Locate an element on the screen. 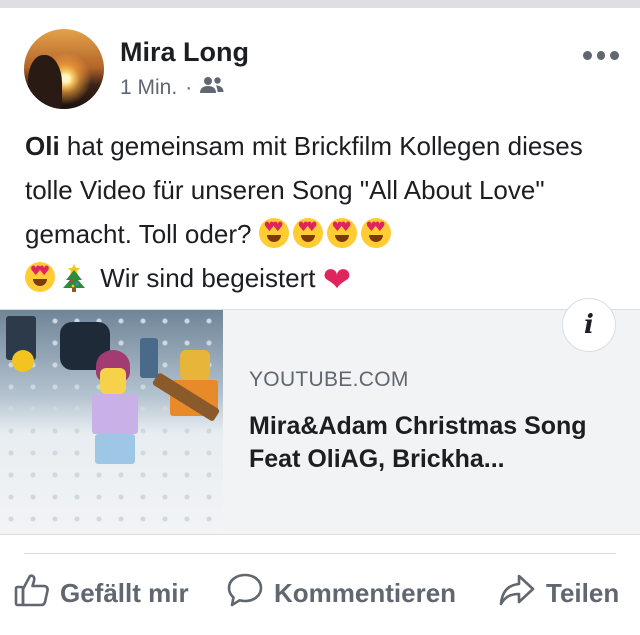 The image size is (640, 635). comment-button: Kommentieren is located at coordinates (341, 593).